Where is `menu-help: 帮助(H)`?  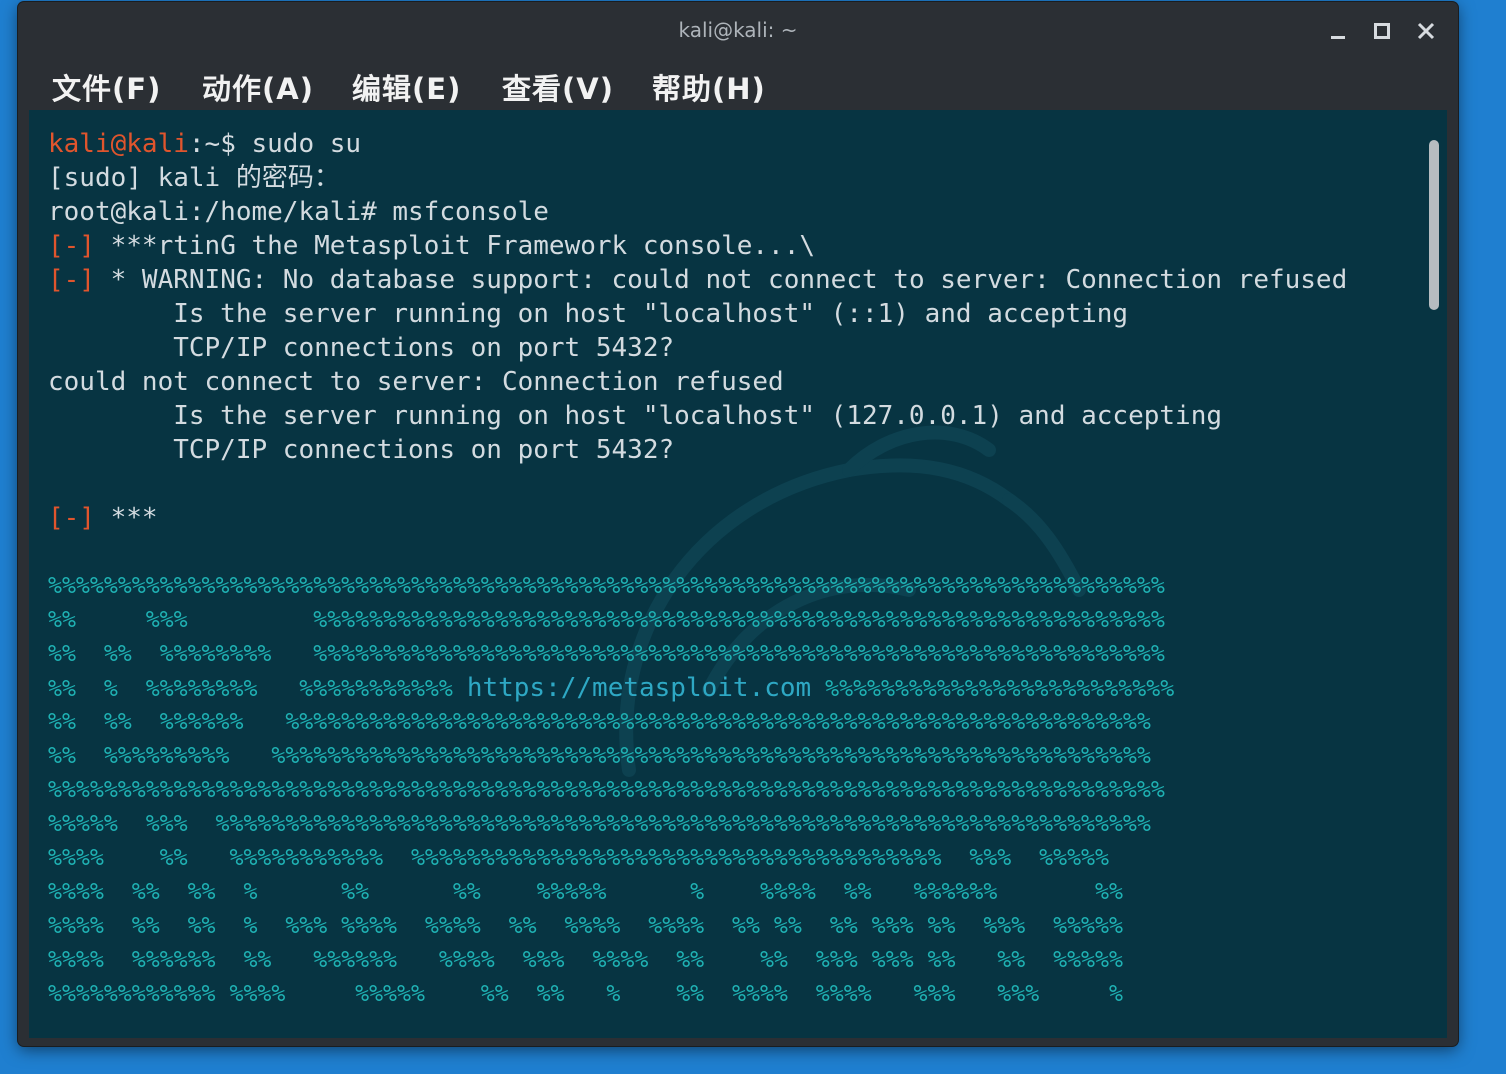
menu-help: 帮助(H) is located at coordinates (709, 87).